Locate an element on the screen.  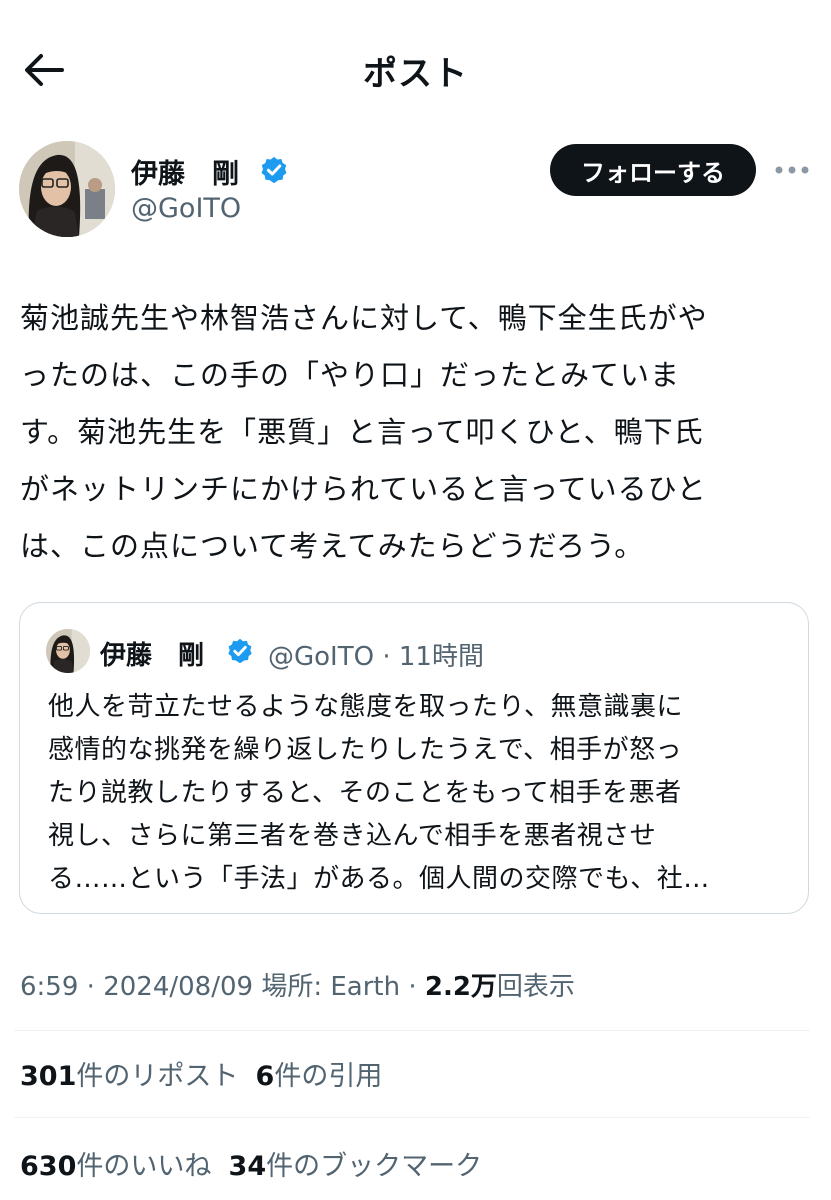
post-meta: 6:59 · 2024/08/09 場所: Earth · 2.2万回表示 is located at coordinates (297, 987).